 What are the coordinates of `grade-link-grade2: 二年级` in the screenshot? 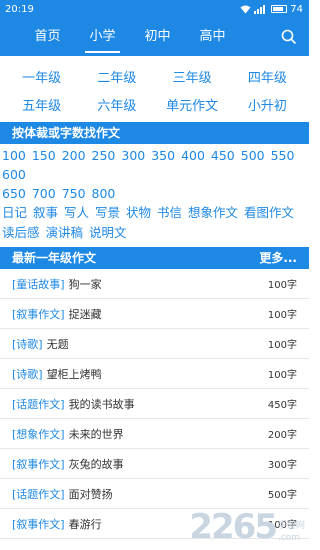 It's located at (116, 76).